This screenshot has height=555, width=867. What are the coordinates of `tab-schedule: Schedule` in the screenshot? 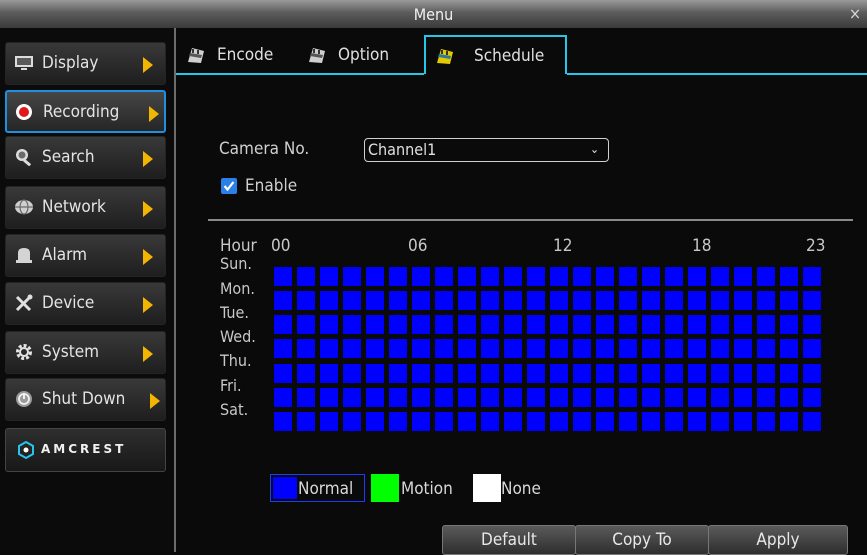 It's located at (495, 54).